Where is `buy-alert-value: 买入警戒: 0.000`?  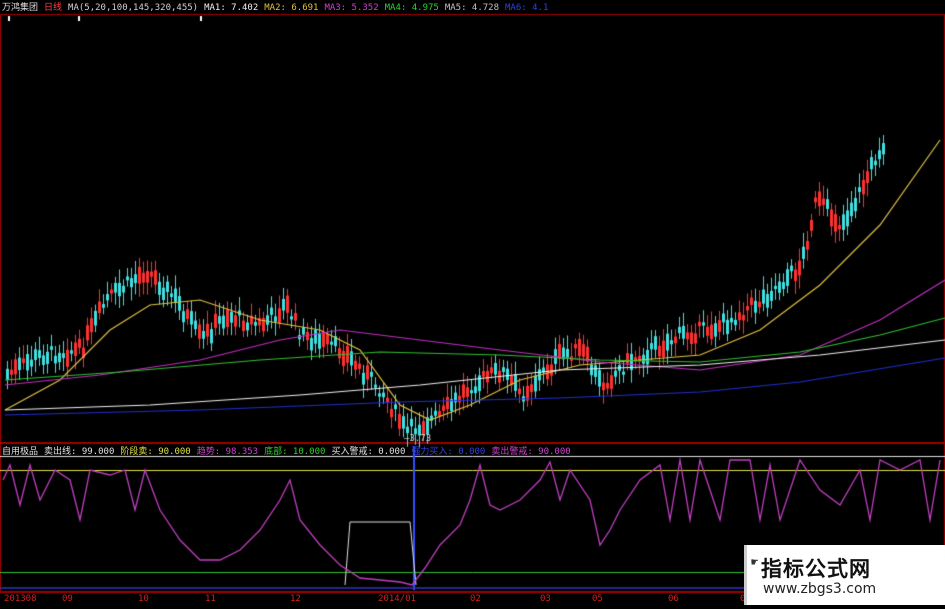
buy-alert-value: 买入警戒: 0.000 is located at coordinates (368, 452).